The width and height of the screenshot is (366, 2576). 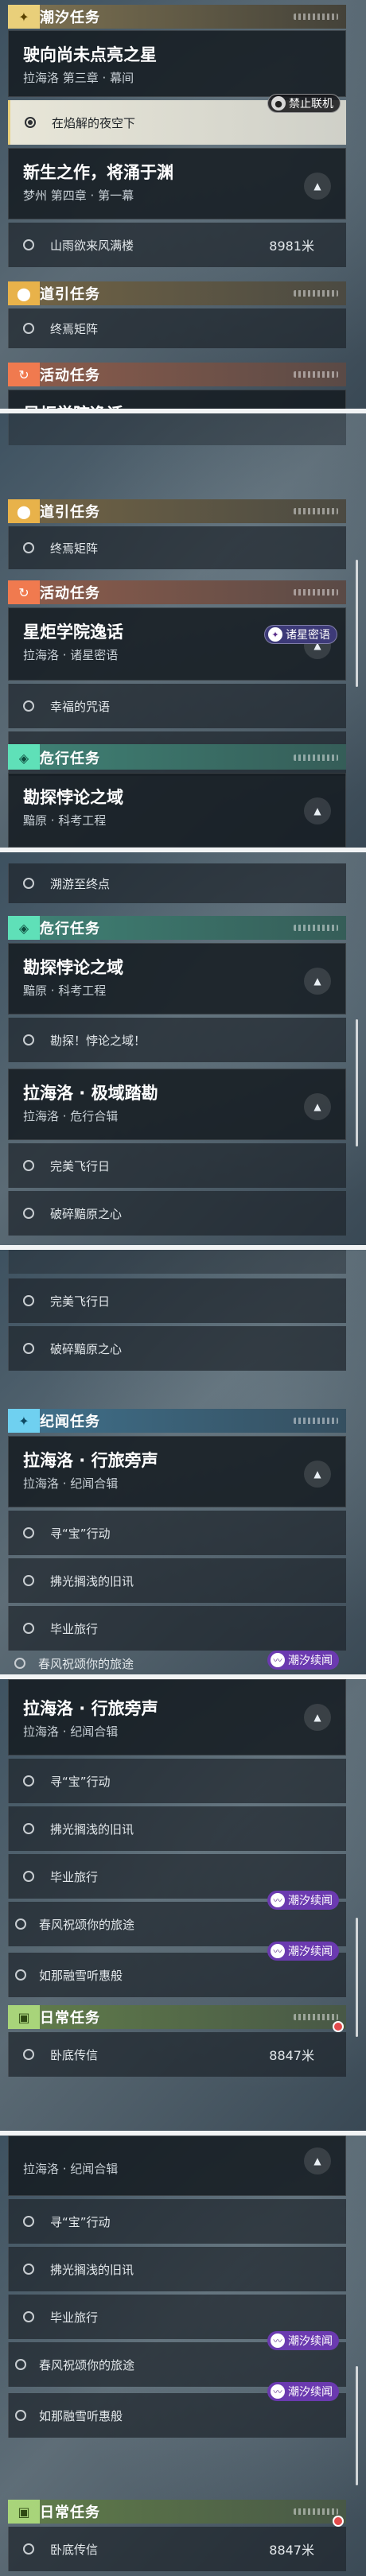 What do you see at coordinates (177, 1040) in the screenshot?
I see `objective-row: 勘探！悖论之域！` at bounding box center [177, 1040].